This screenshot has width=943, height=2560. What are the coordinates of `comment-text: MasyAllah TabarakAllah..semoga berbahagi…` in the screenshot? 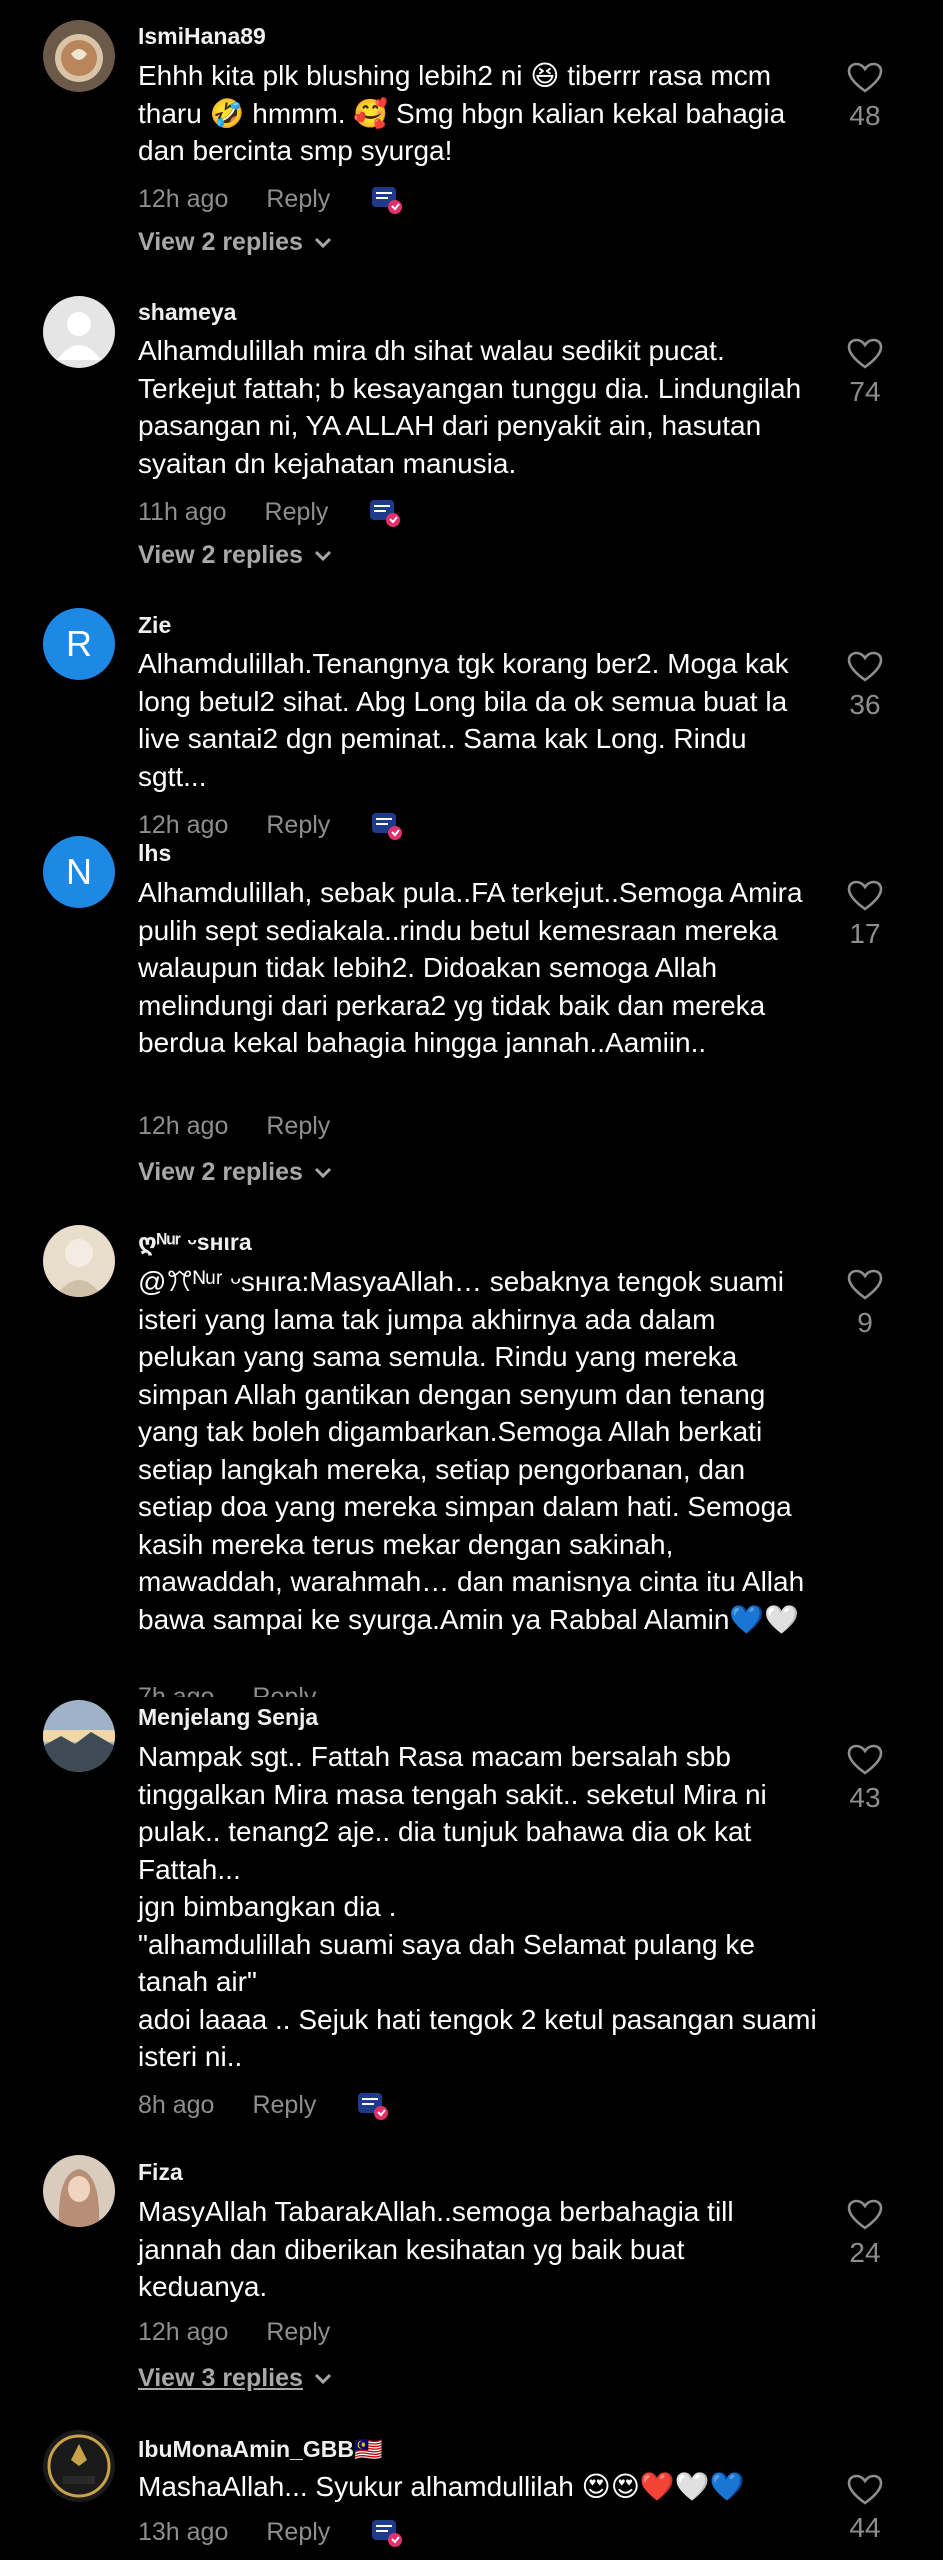 It's located at (436, 2249).